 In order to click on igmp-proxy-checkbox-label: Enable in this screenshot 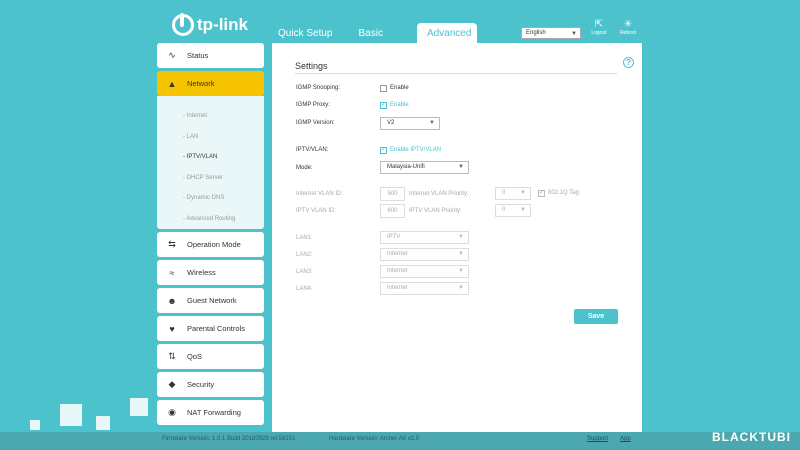, I will do `click(399, 105)`.